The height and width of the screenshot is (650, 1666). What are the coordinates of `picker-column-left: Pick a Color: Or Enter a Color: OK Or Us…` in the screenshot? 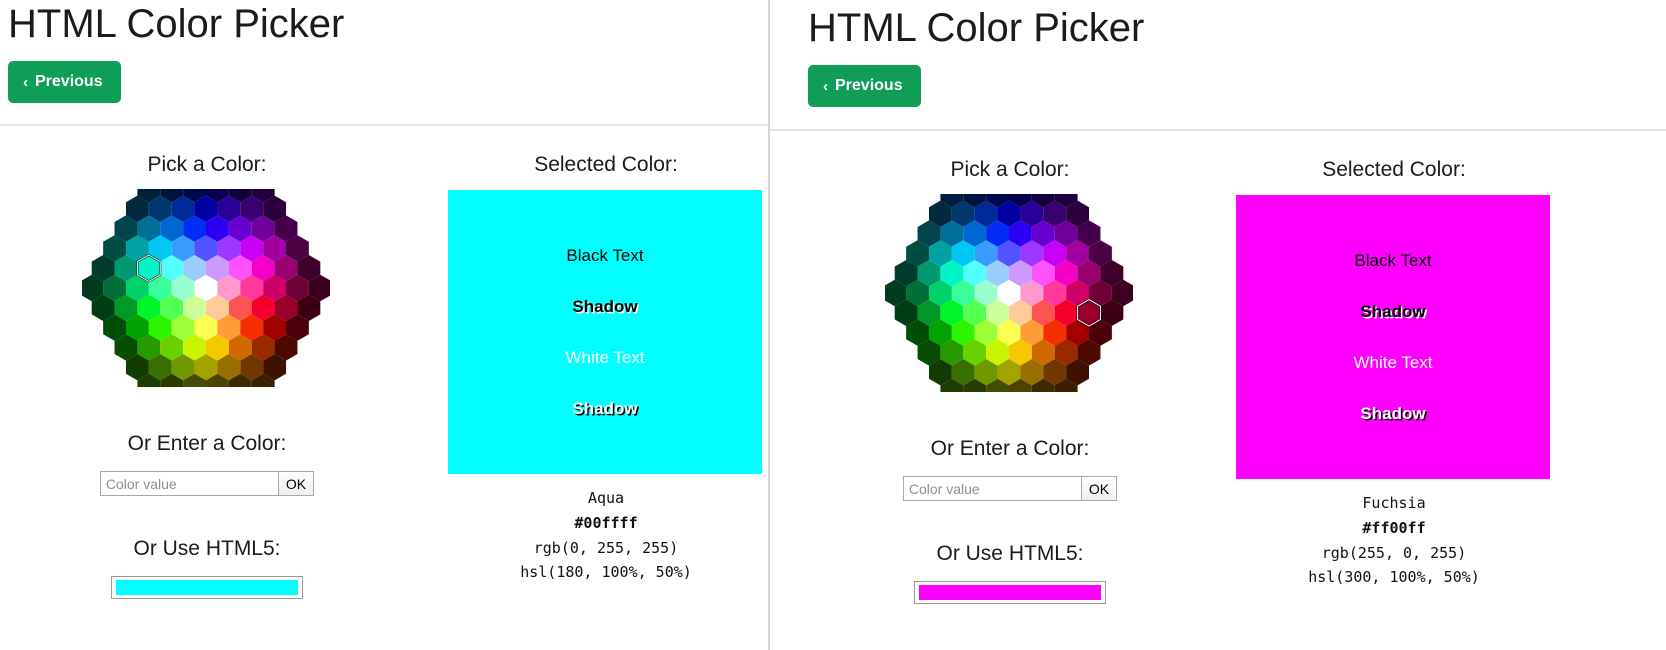 It's located at (207, 375).